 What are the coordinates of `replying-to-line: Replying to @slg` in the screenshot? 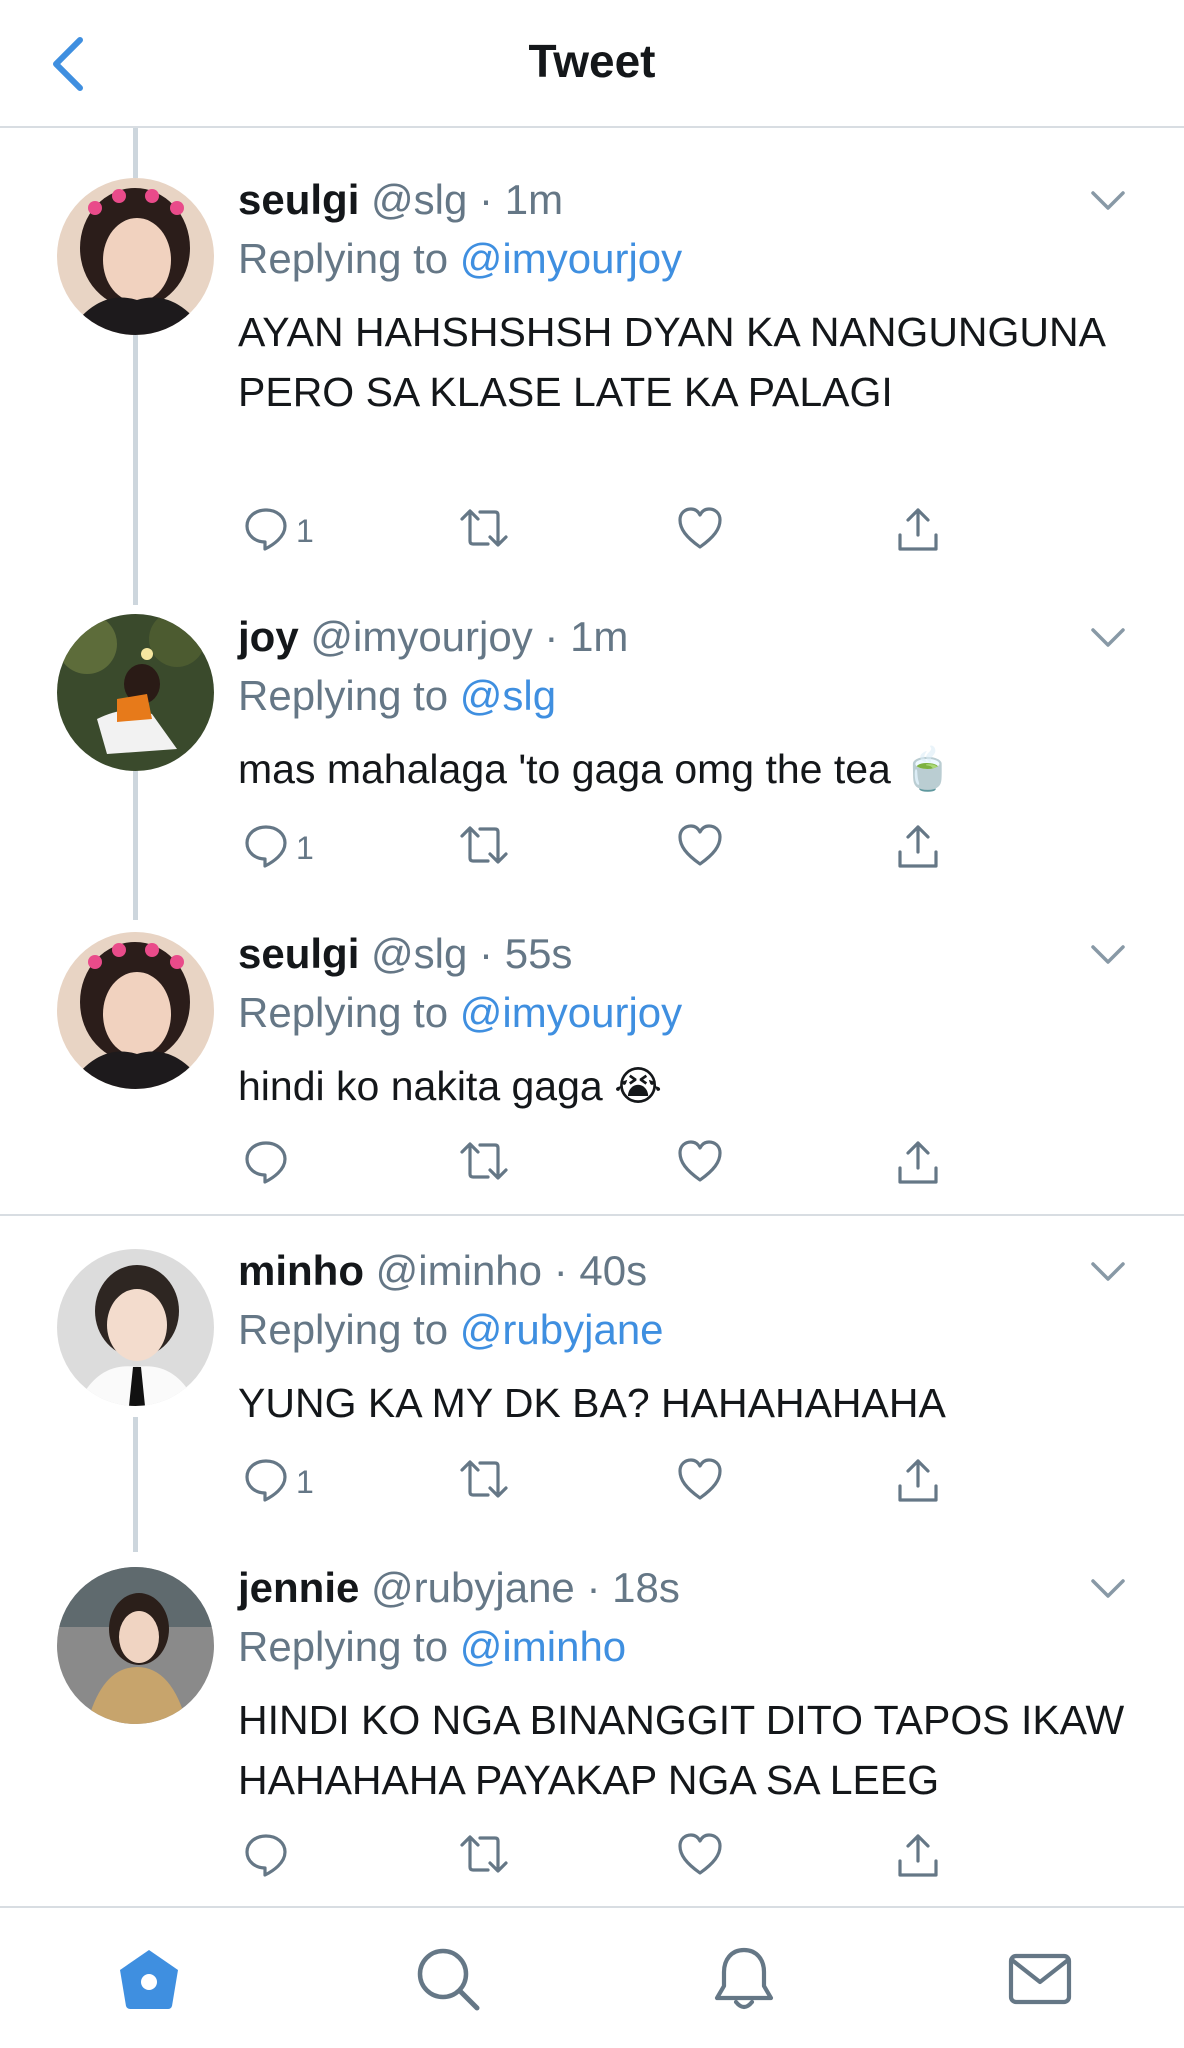 It's located at (397, 696).